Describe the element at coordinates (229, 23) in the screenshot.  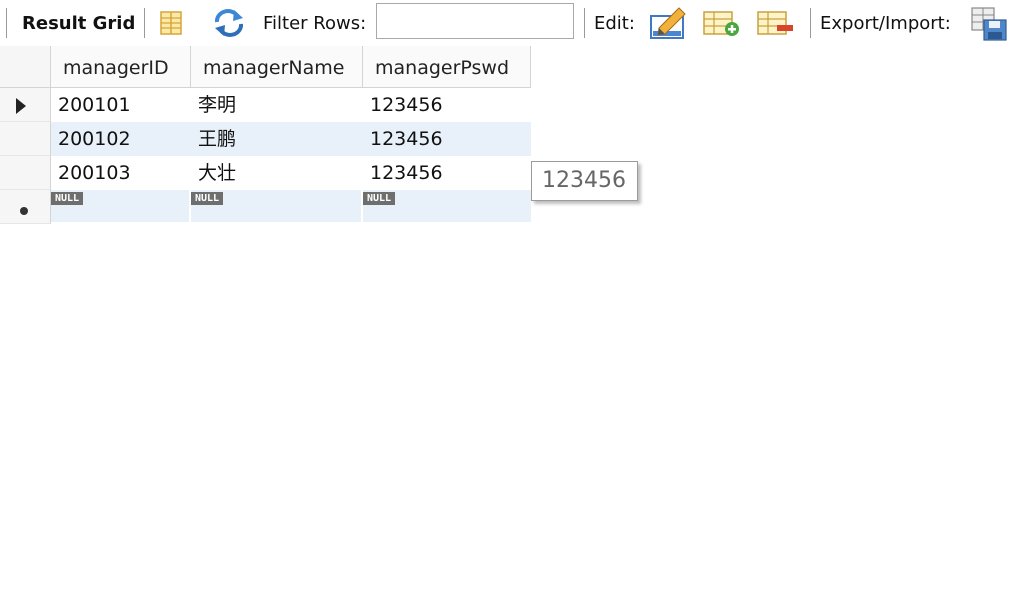
I see `refresh-icon` at that location.